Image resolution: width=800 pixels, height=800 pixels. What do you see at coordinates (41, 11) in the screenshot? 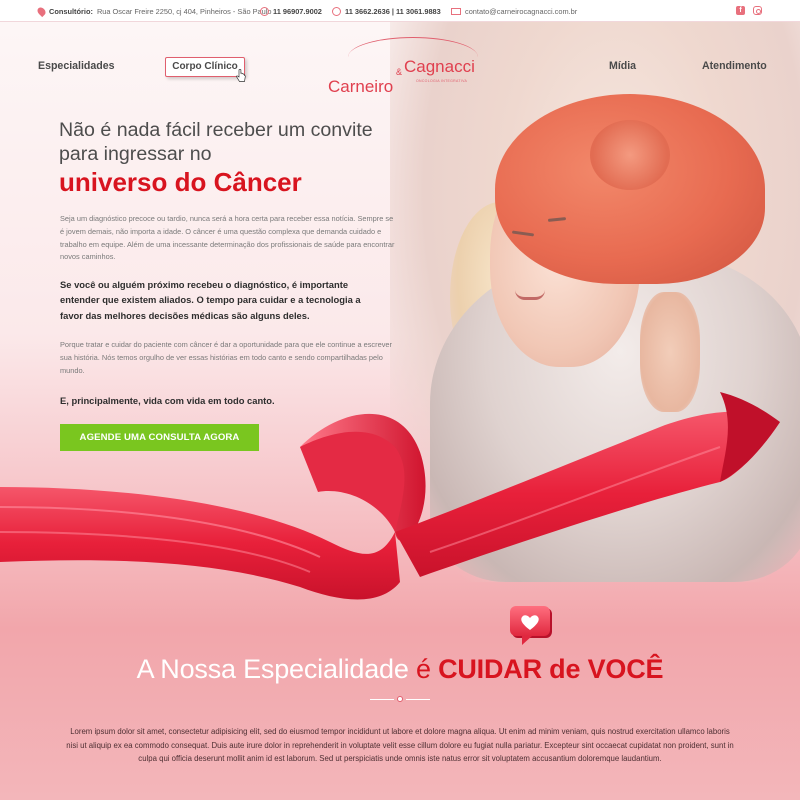
I see `location-pin-icon` at bounding box center [41, 11].